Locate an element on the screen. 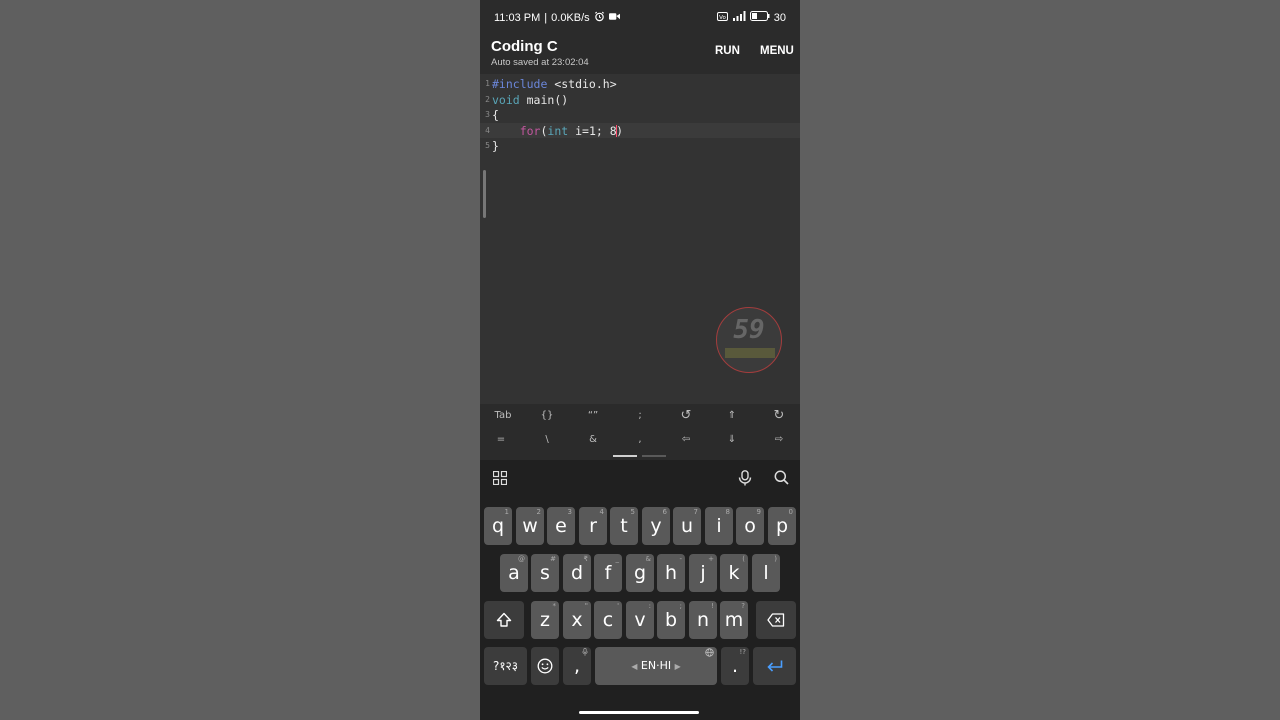 Image resolution: width=1280 pixels, height=720 pixels. backspace-key is located at coordinates (776, 620).